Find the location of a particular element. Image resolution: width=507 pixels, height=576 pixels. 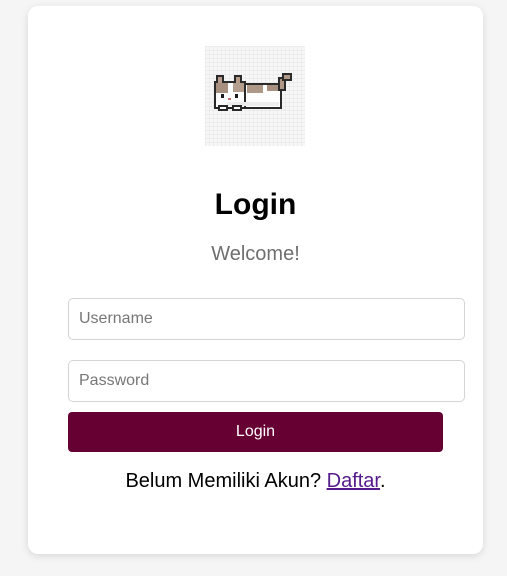

welcome-text: Welcome! is located at coordinates (255, 254).